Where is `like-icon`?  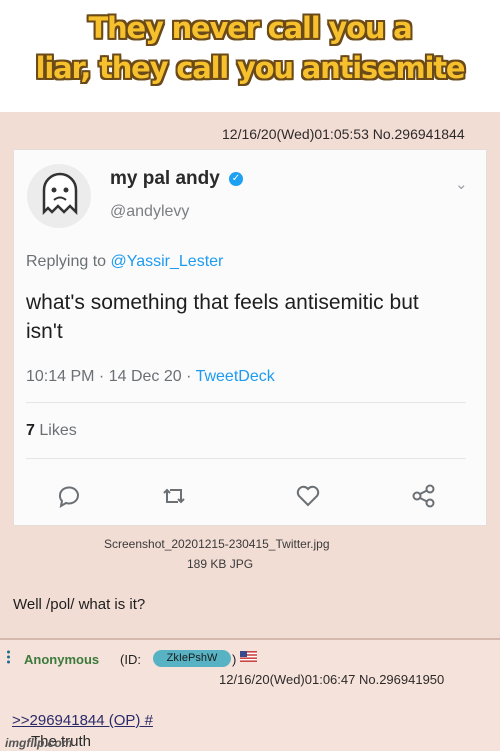 like-icon is located at coordinates (308, 496).